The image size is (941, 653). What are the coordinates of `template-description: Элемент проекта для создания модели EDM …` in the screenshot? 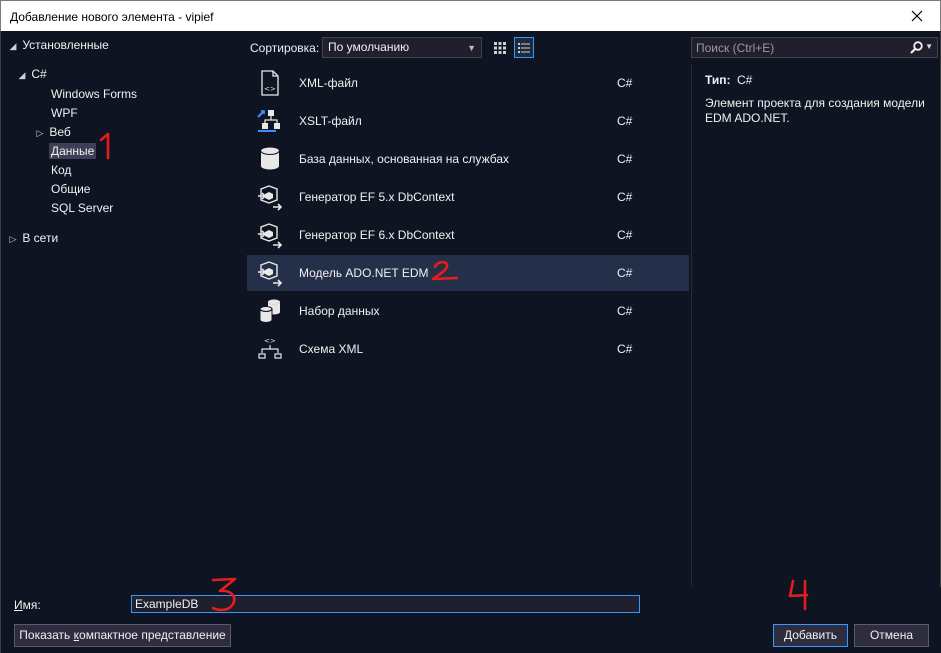 It's located at (815, 110).